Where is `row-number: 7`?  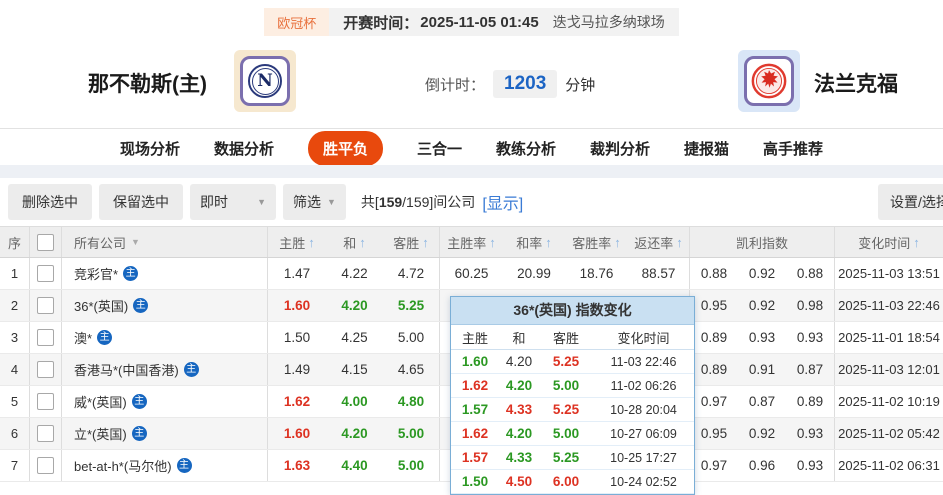
row-number: 7 is located at coordinates (15, 465).